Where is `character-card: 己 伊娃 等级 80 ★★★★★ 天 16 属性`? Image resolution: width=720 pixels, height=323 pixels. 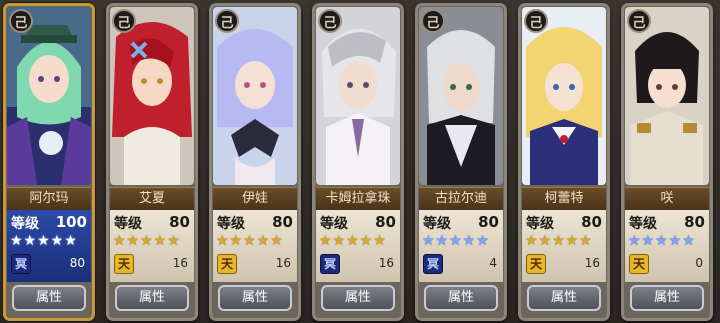 character-card: 己 伊娃 等级 80 ★★★★★ 天 16 属性 is located at coordinates (255, 162).